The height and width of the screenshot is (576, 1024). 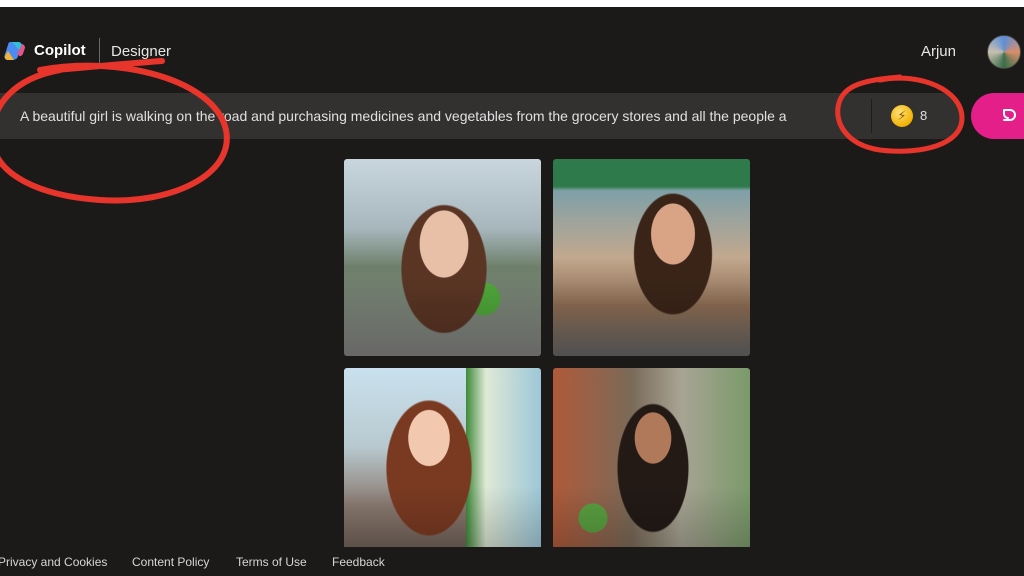 What do you see at coordinates (1004, 52) in the screenshot?
I see `avatar` at bounding box center [1004, 52].